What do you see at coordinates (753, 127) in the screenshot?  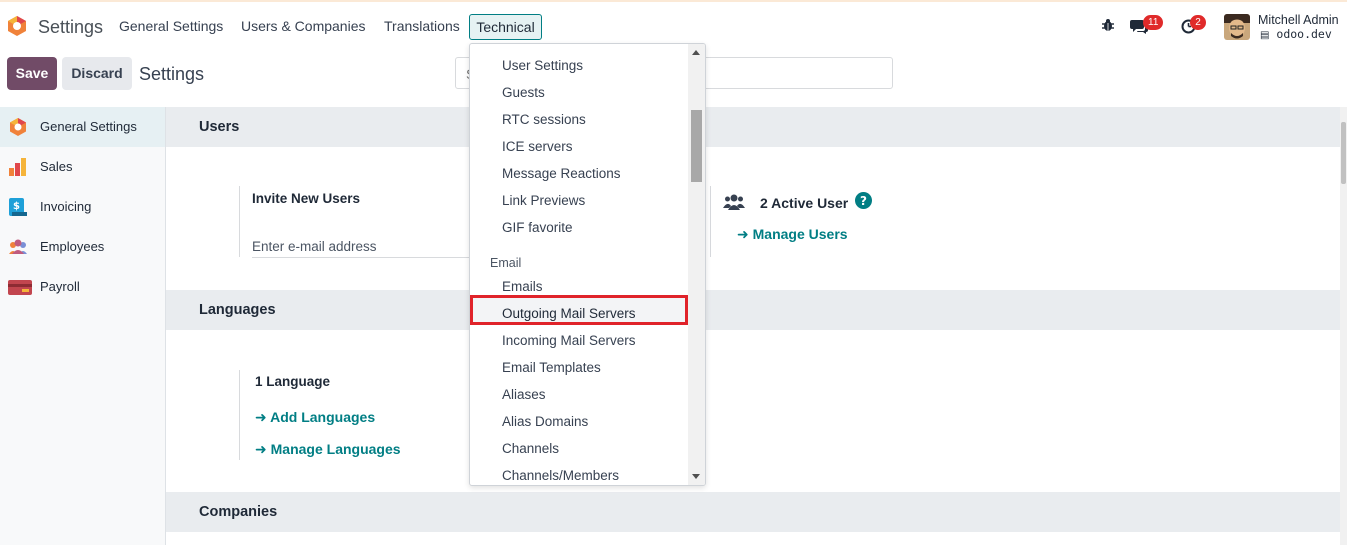 I see `section-users-header: Users` at bounding box center [753, 127].